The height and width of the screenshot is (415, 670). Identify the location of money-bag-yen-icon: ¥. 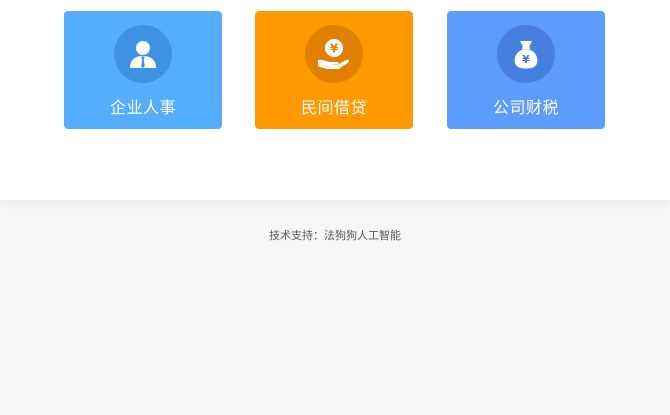
(526, 54).